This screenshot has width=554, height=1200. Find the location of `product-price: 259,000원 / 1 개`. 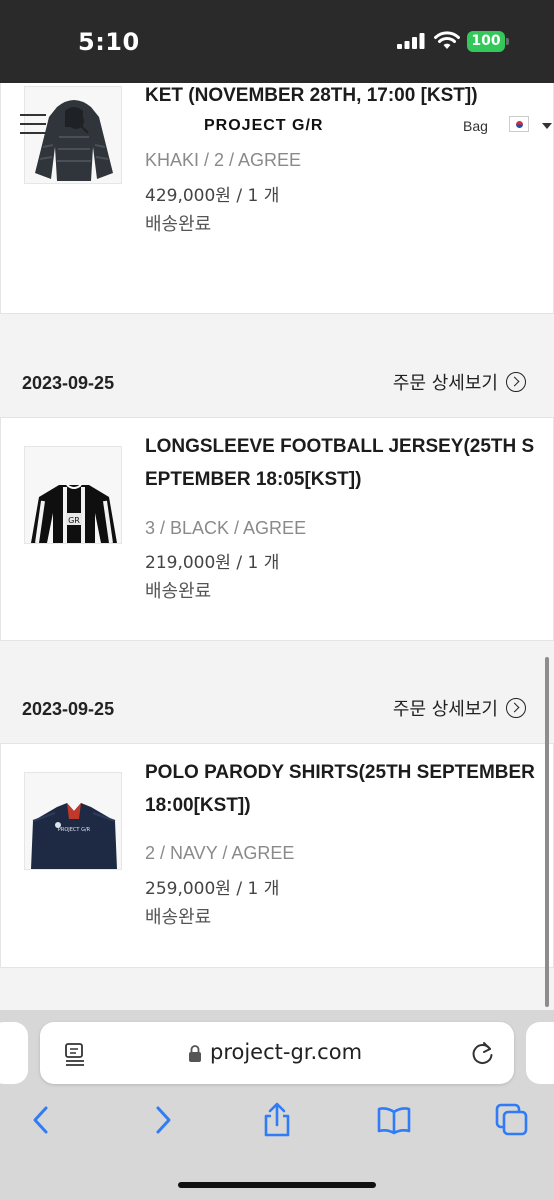

product-price: 259,000원 / 1 개 is located at coordinates (212, 889).